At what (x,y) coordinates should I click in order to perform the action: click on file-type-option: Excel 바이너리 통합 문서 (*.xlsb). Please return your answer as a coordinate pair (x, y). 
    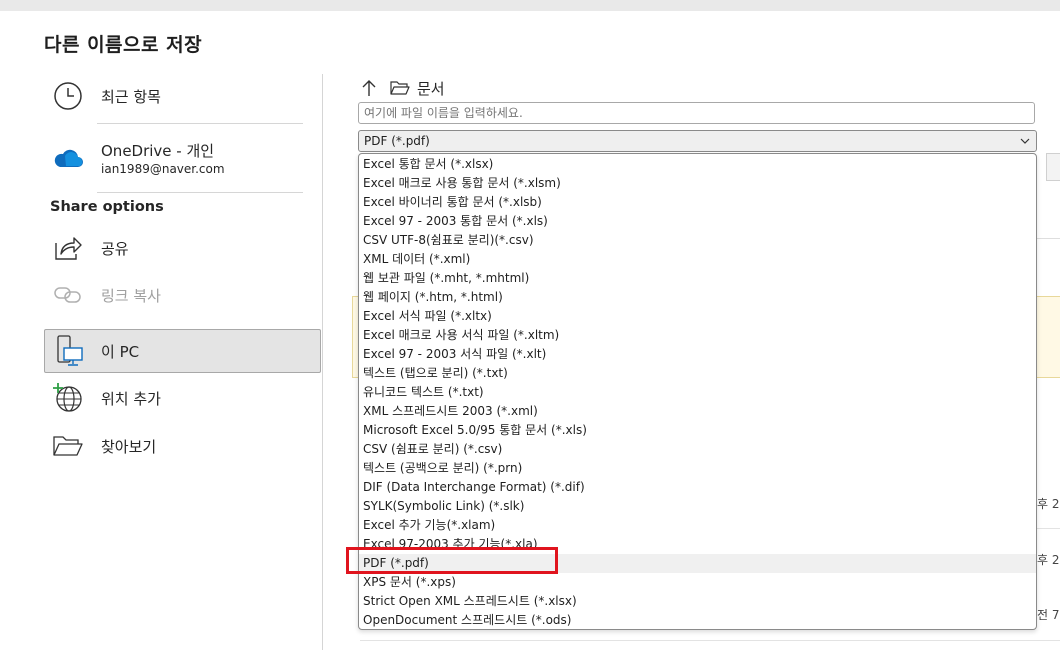
    Looking at the image, I should click on (697, 202).